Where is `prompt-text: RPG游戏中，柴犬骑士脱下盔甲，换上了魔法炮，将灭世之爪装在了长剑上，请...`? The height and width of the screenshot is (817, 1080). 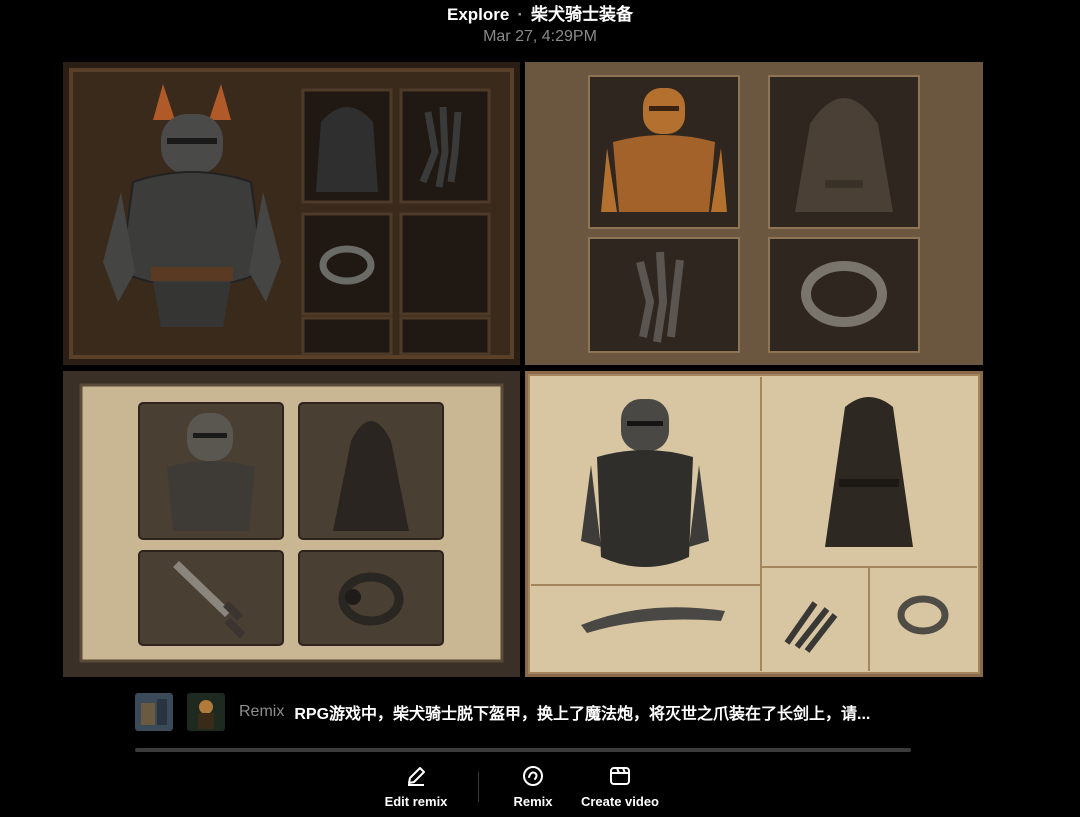
prompt-text: RPG游戏中，柴犬骑士脱下盔甲，换上了魔法炮，将灭世之爪装在了长剑上，请... is located at coordinates (582, 712).